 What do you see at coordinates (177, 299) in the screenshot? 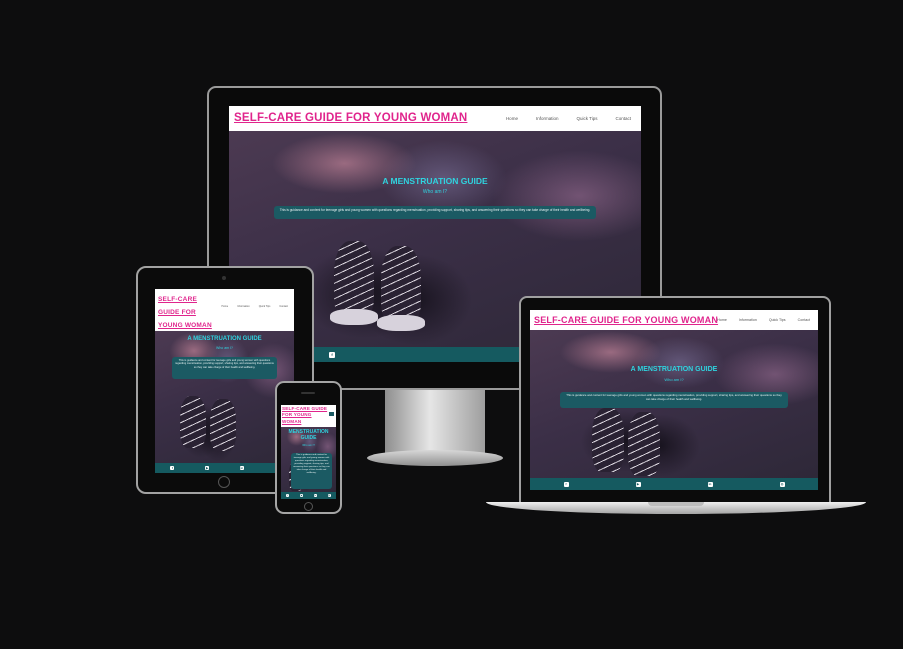
I see `tablet-brand-line1: SELF-CARE` at bounding box center [177, 299].